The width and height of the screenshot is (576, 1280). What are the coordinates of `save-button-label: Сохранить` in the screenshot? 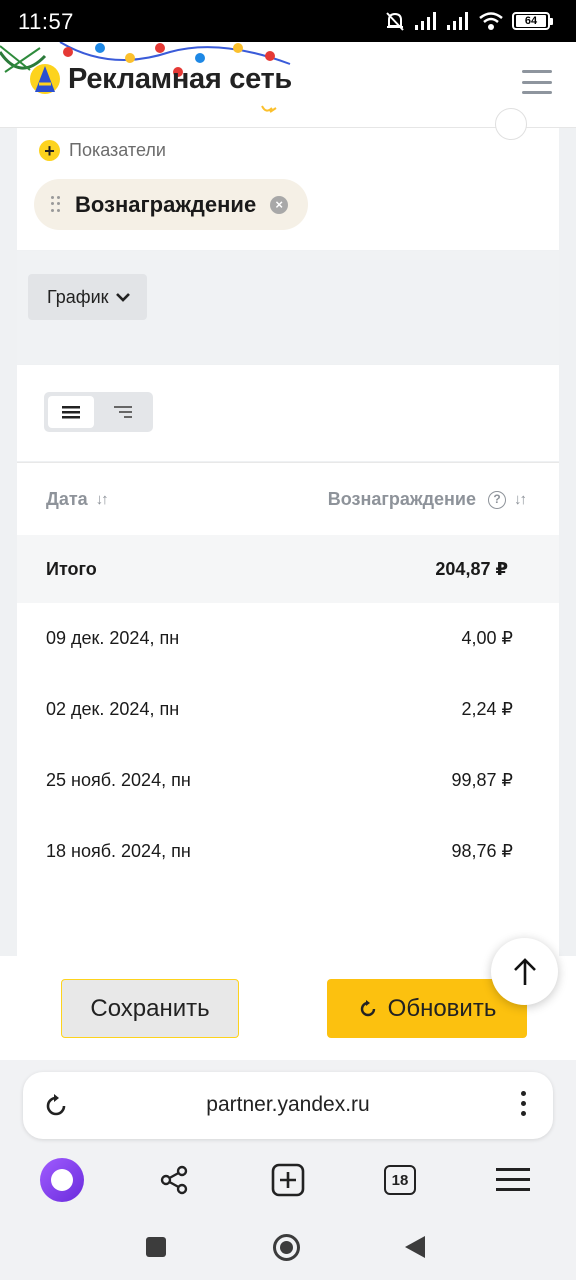 It's located at (150, 1008).